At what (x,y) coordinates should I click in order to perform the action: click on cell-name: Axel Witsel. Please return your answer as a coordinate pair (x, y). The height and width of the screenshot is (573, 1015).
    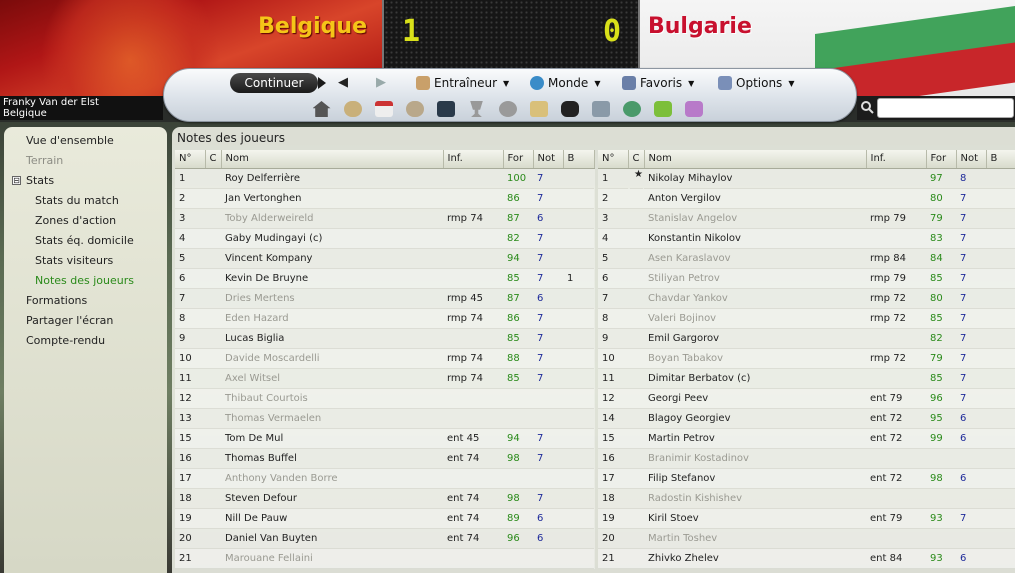
    Looking at the image, I should click on (332, 378).